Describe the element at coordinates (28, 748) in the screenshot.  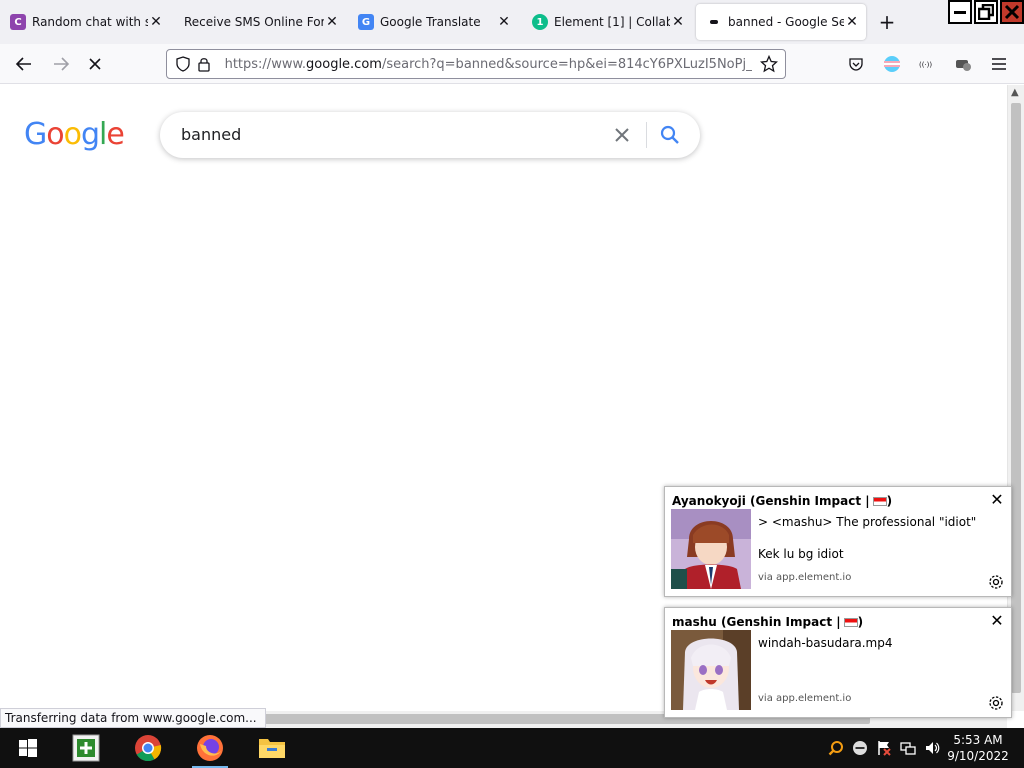
I see `windows-start-icon` at that location.